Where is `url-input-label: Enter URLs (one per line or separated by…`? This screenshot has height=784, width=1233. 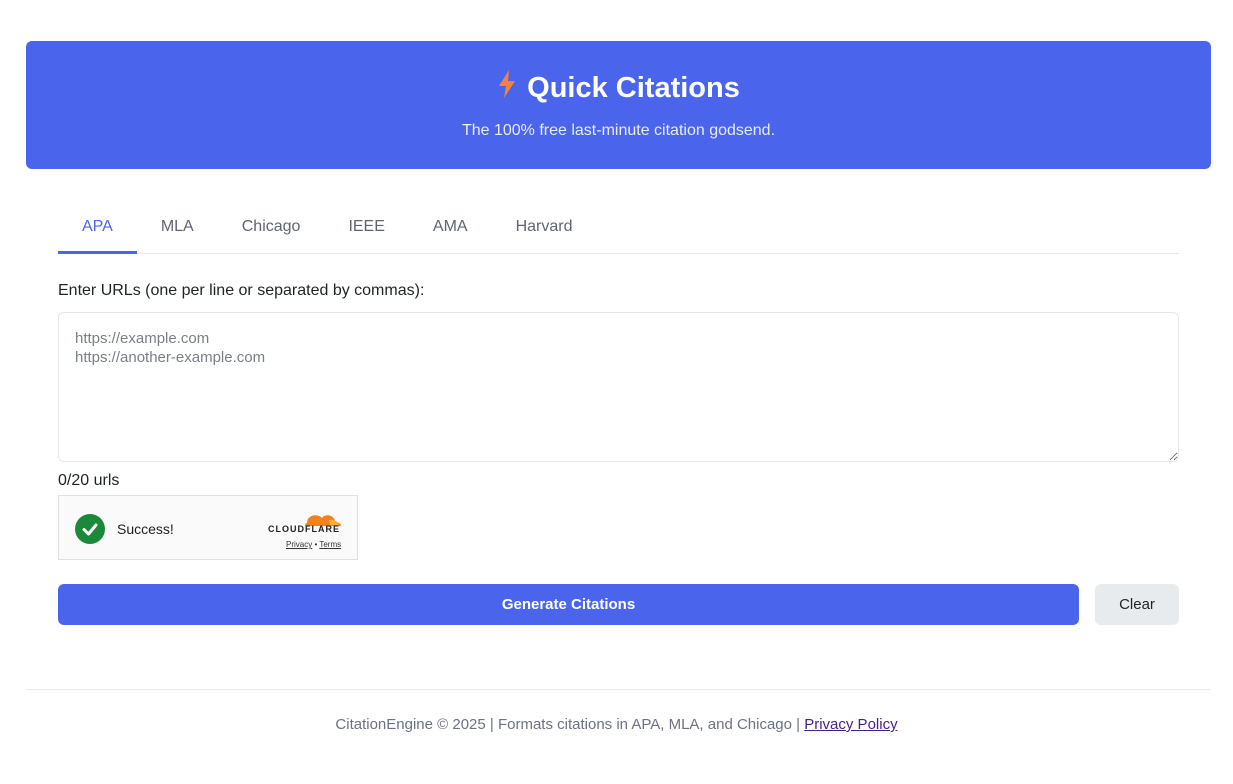
url-input-label: Enter URLs (one per line or separated by… is located at coordinates (241, 290).